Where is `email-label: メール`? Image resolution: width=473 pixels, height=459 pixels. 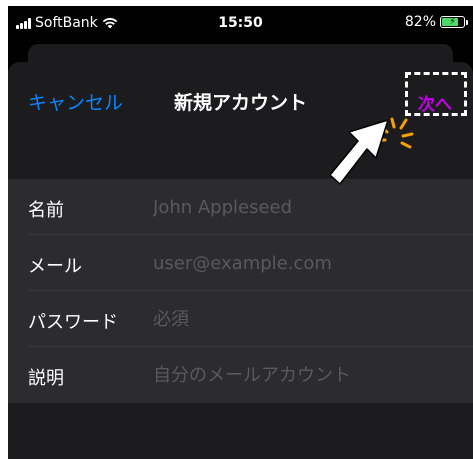 email-label: メール is located at coordinates (55, 266).